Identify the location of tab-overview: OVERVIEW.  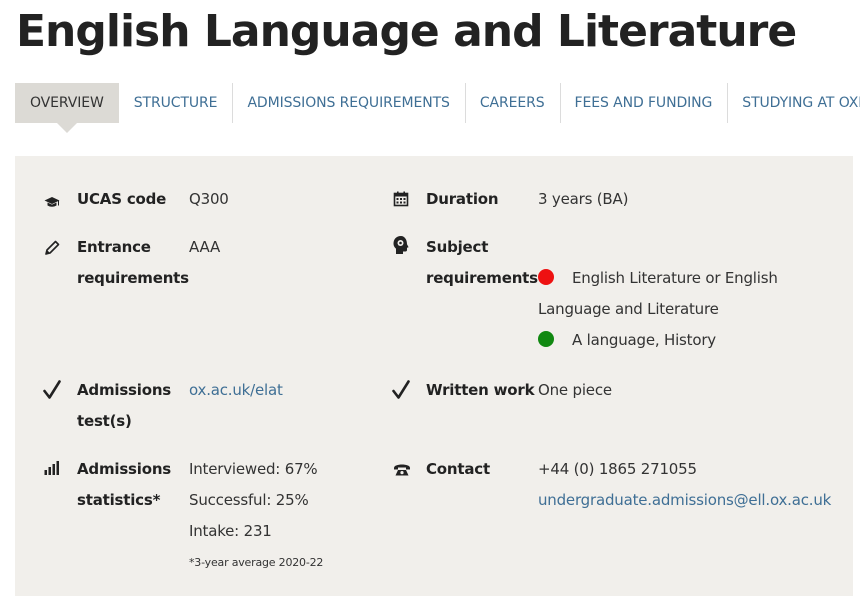
(67, 108).